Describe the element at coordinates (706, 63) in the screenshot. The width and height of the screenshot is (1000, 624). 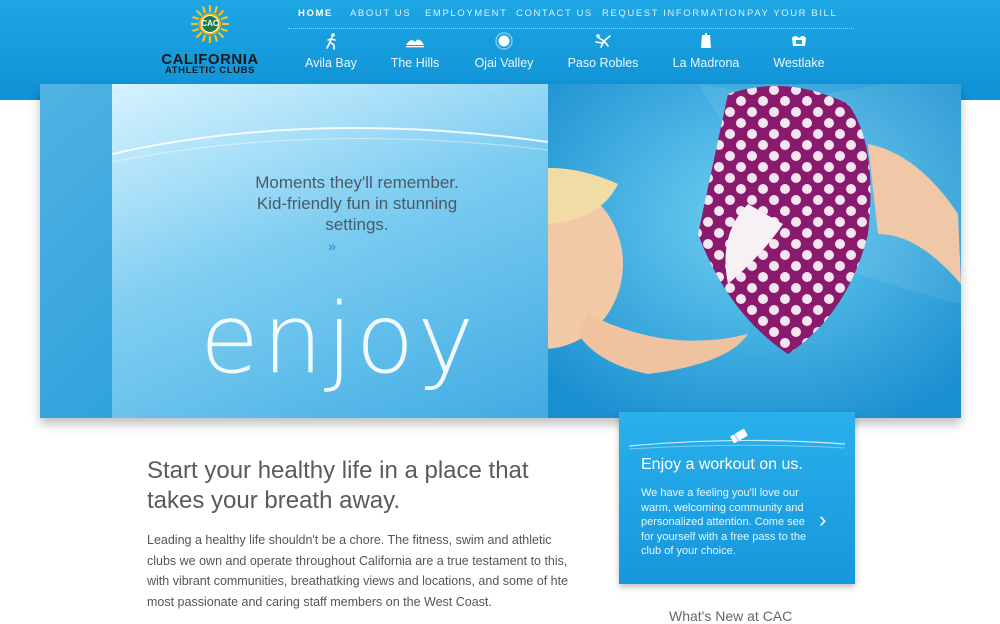
I see `club-label: La Madrona` at that location.